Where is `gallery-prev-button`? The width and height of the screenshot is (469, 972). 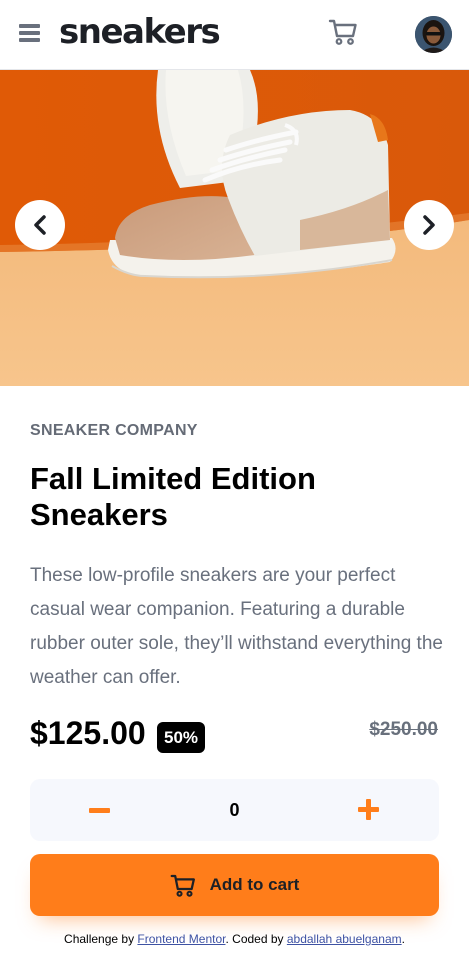 gallery-prev-button is located at coordinates (40, 225).